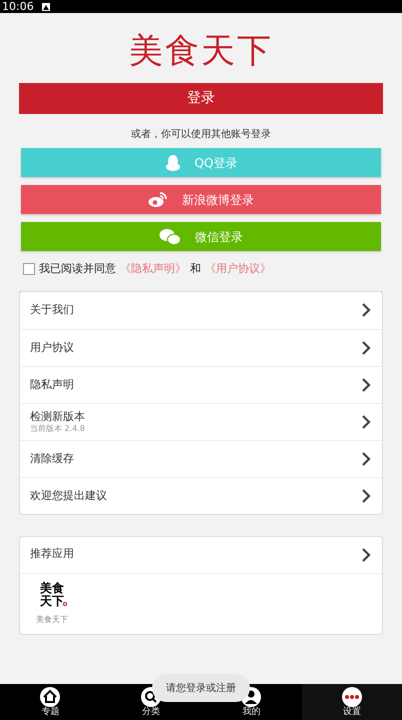 The height and width of the screenshot is (720, 402). I want to click on weibo-icon, so click(158, 199).